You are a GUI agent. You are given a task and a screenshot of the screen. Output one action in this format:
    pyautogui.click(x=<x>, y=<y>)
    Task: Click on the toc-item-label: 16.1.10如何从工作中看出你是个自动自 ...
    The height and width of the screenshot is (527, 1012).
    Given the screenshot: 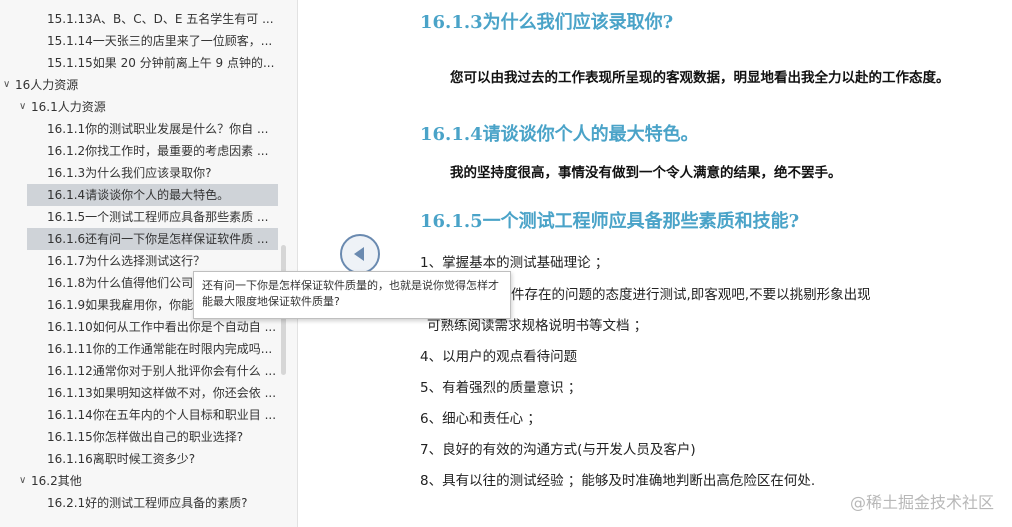 What is the action you would take?
    pyautogui.click(x=162, y=327)
    